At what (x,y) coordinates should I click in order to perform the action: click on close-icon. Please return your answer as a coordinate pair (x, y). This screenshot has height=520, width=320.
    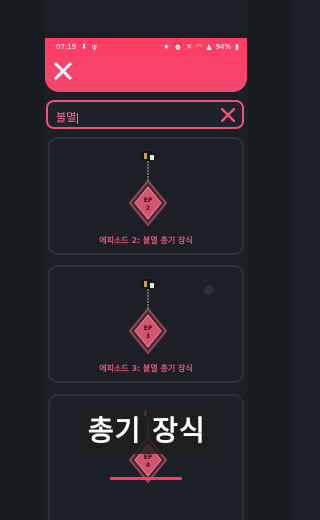
    Looking at the image, I should click on (63, 71).